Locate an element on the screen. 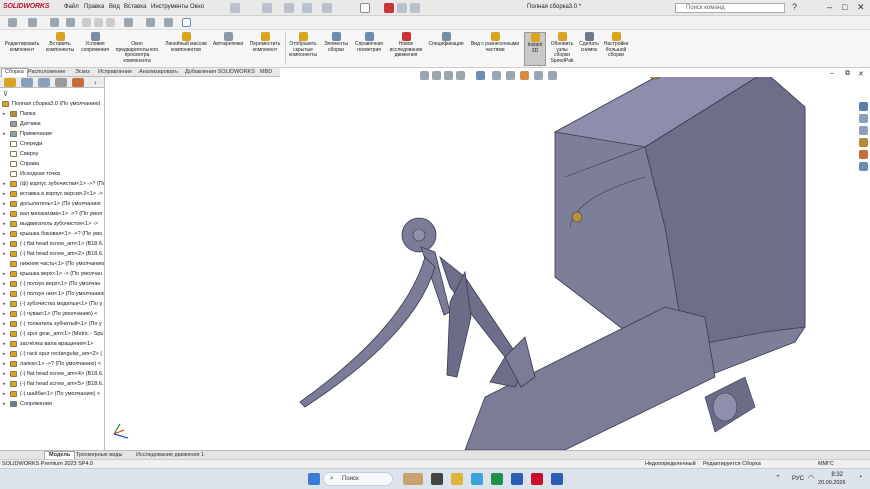 The width and height of the screenshot is (870, 489). scene-icon is located at coordinates (538, 75).